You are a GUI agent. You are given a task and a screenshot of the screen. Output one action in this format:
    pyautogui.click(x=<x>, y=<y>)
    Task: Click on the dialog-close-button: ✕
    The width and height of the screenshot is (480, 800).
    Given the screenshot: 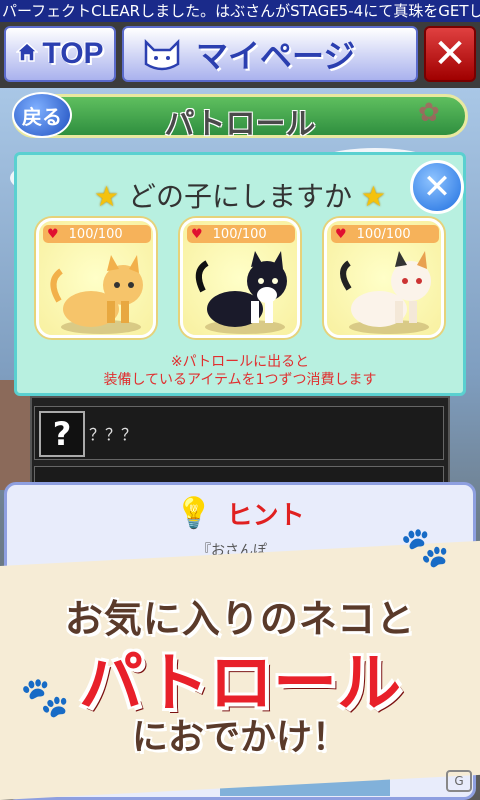 What is the action you would take?
    pyautogui.click(x=437, y=187)
    